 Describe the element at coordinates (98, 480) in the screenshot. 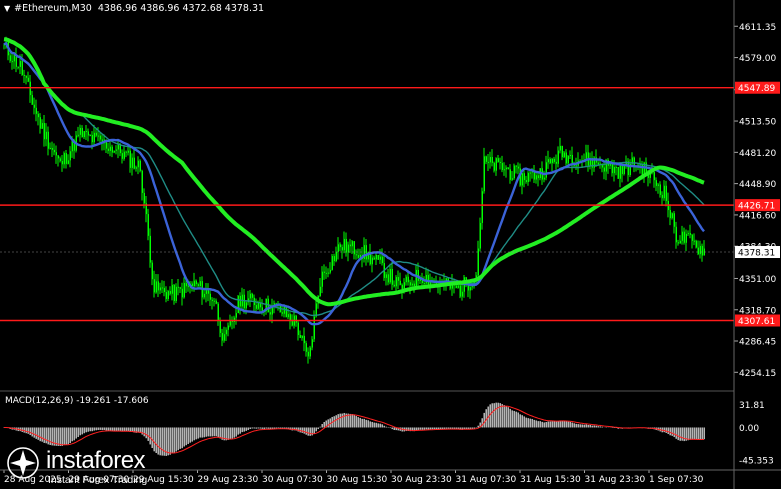

I see `logo-tagline: Instant Forex Trading` at that location.